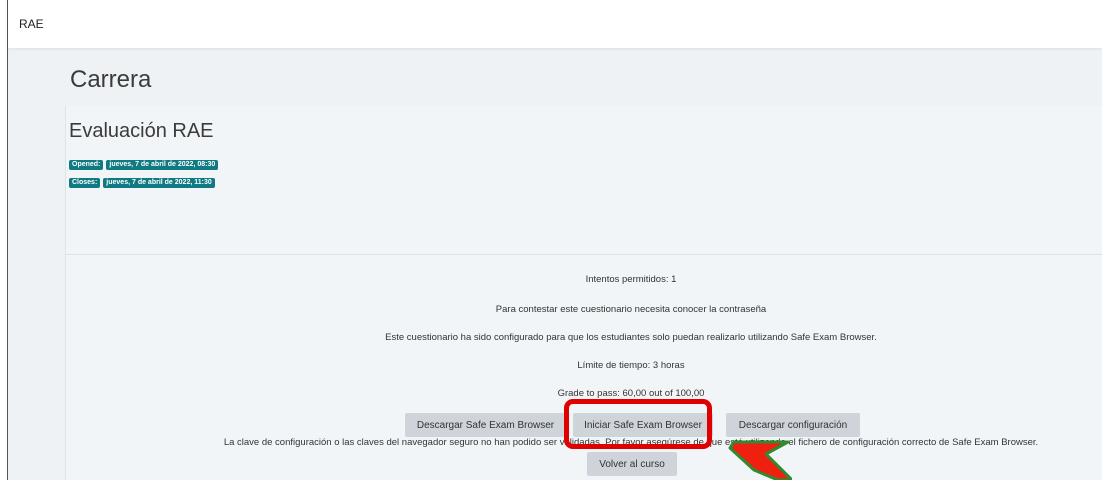 Image resolution: width=1102 pixels, height=480 pixels. Describe the element at coordinates (111, 79) in the screenshot. I see `course-title: Carrera` at that location.